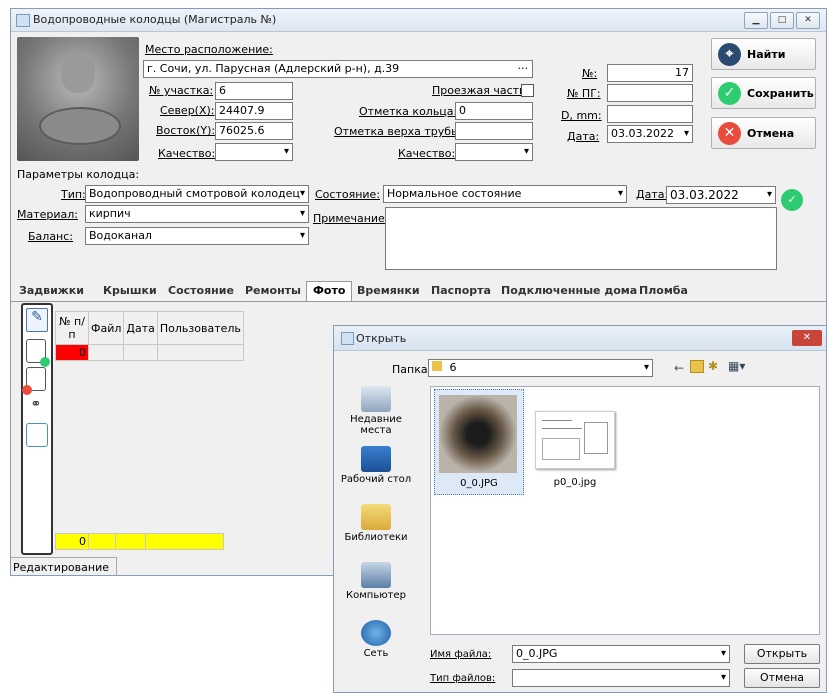  I want to click on section-field: 6, so click(254, 91).